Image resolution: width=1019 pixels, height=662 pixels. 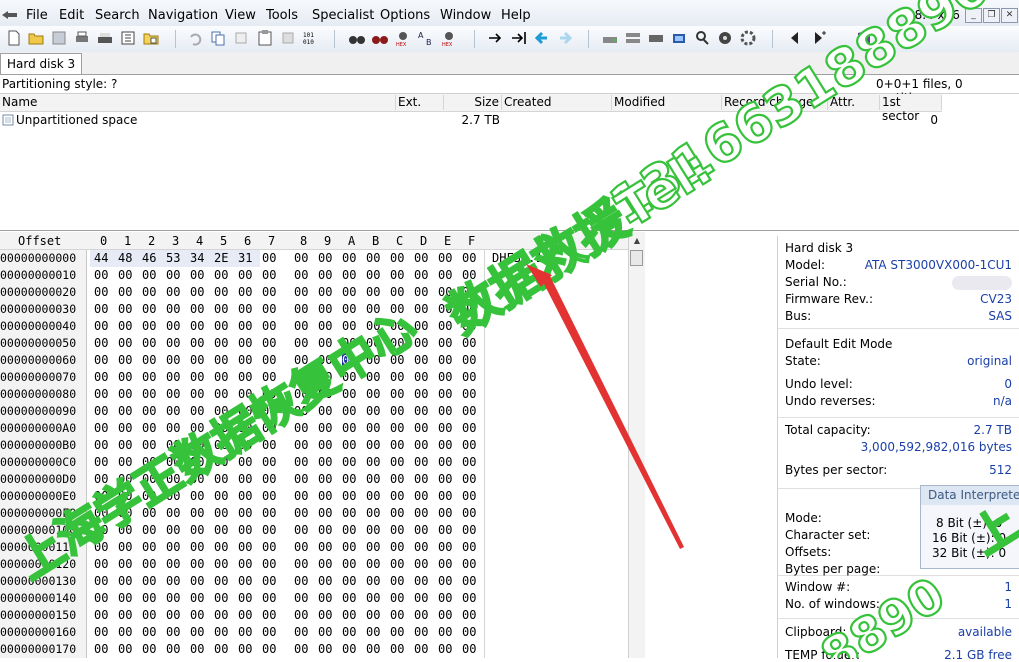 What do you see at coordinates (101, 258) in the screenshot?
I see `hex-byte: 44` at bounding box center [101, 258].